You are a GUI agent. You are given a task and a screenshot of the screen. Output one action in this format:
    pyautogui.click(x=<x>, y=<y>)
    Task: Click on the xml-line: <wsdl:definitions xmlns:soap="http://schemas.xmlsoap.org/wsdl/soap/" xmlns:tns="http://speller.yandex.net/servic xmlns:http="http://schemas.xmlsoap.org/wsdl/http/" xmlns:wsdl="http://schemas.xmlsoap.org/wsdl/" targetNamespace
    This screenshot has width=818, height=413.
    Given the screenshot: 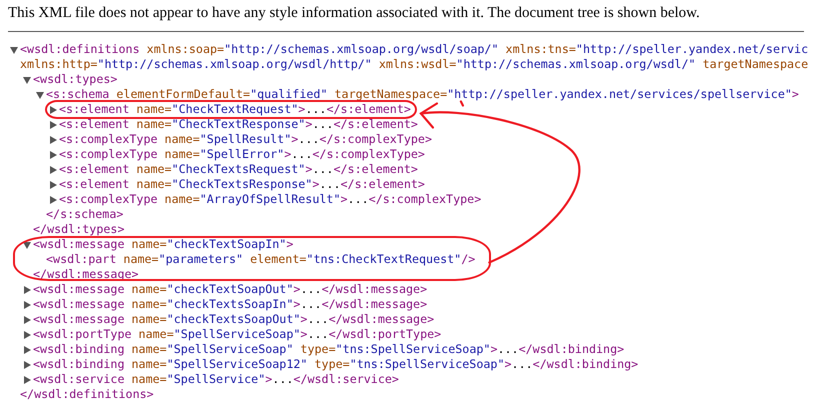 What is the action you would take?
    pyautogui.click(x=414, y=57)
    